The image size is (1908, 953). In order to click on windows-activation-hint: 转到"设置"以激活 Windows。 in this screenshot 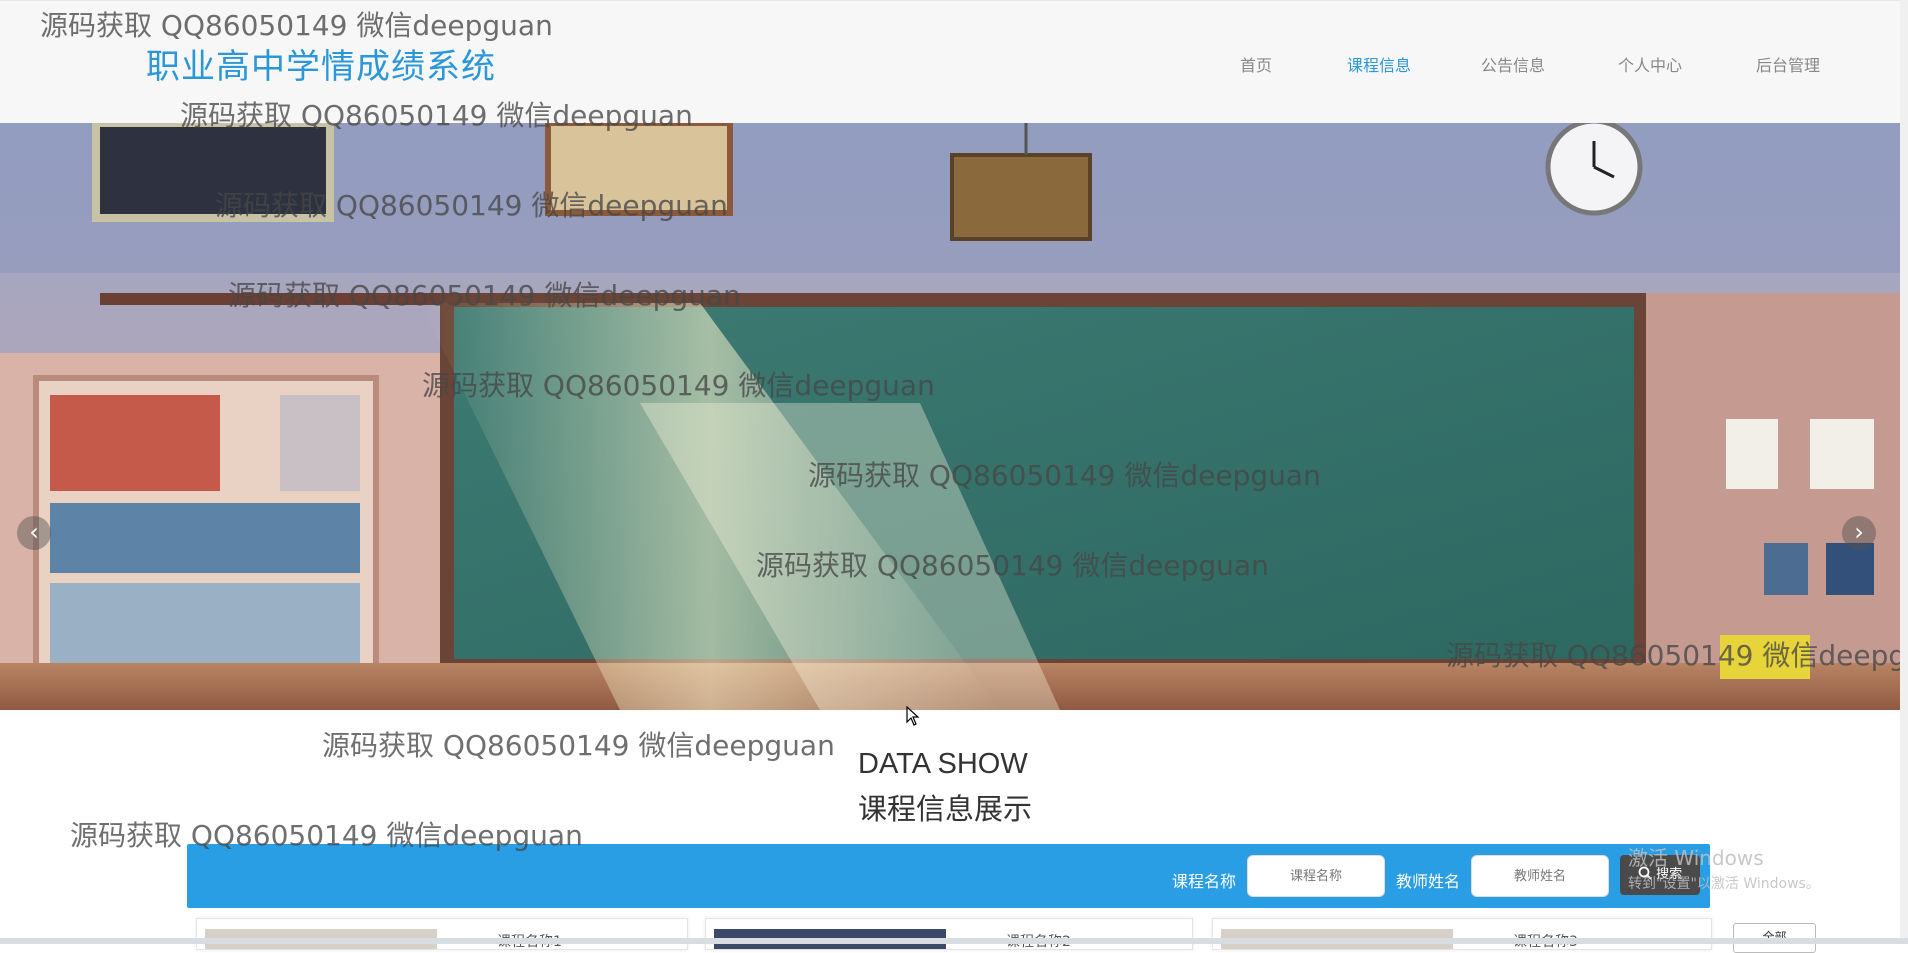, I will do `click(1724, 884)`.